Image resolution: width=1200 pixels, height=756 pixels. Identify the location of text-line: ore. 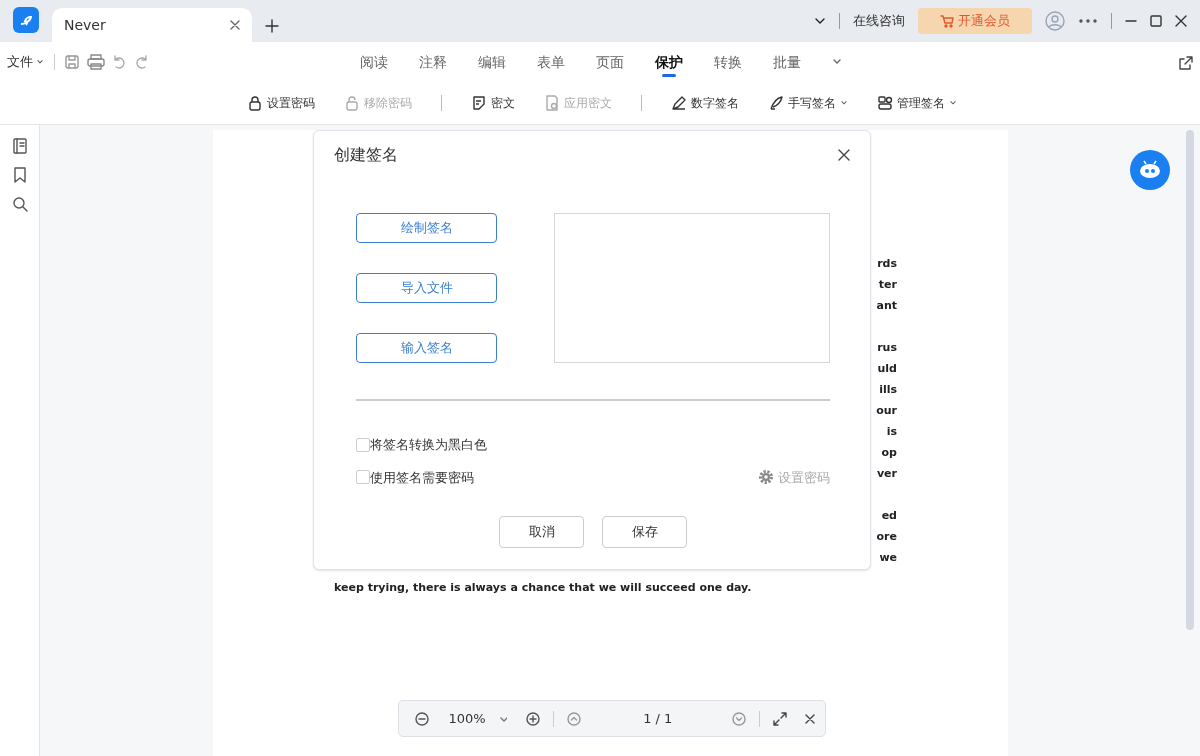
(886, 537).